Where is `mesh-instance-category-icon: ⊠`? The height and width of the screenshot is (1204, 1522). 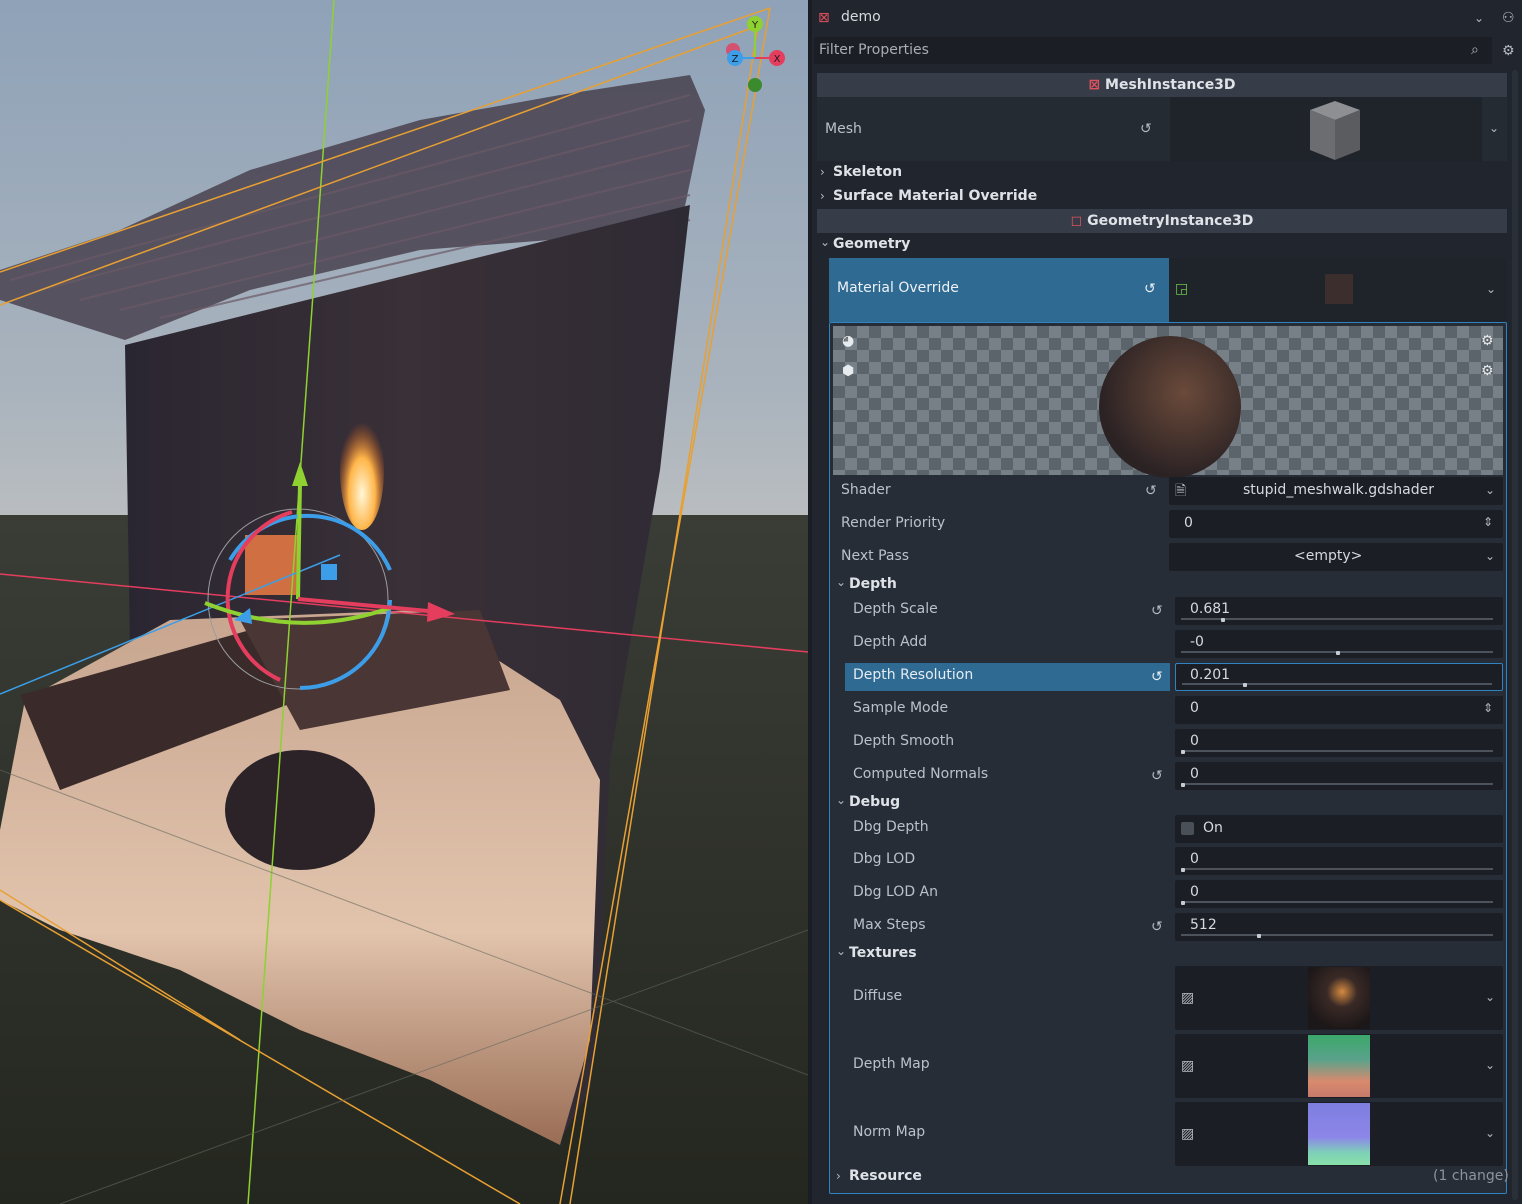
mesh-instance-category-icon: ⊠ is located at coordinates (1094, 85).